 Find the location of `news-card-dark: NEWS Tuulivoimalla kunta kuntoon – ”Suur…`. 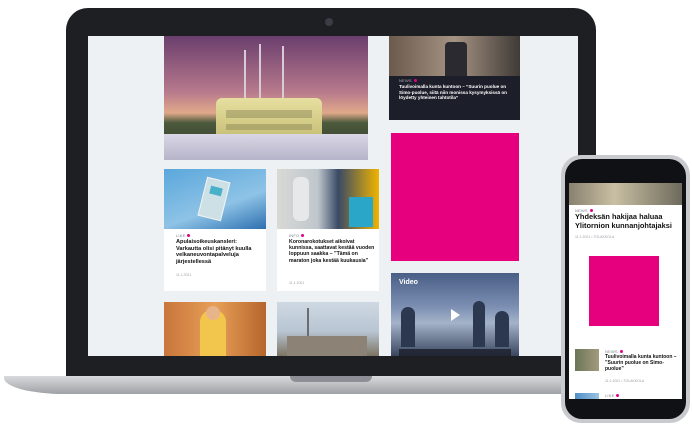

news-card-dark: NEWS Tuulivoimalla kunta kuntoon – ”Suur… is located at coordinates (454, 78).